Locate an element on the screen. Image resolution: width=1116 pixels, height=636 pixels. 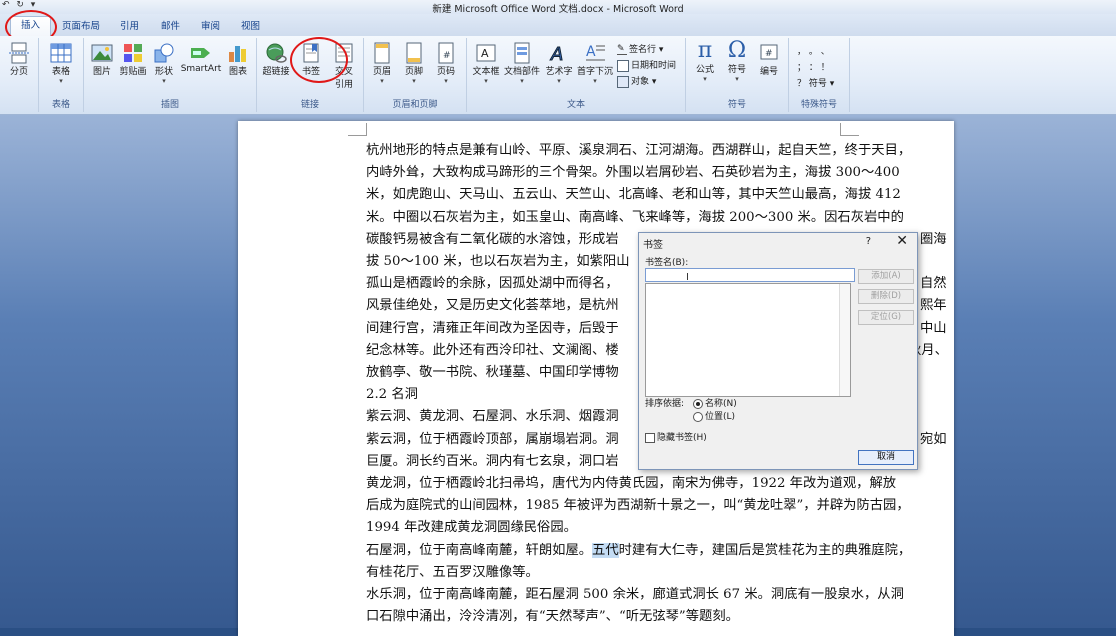
quick-parts-button: 文档部件 ▾ is located at coordinates (522, 63).